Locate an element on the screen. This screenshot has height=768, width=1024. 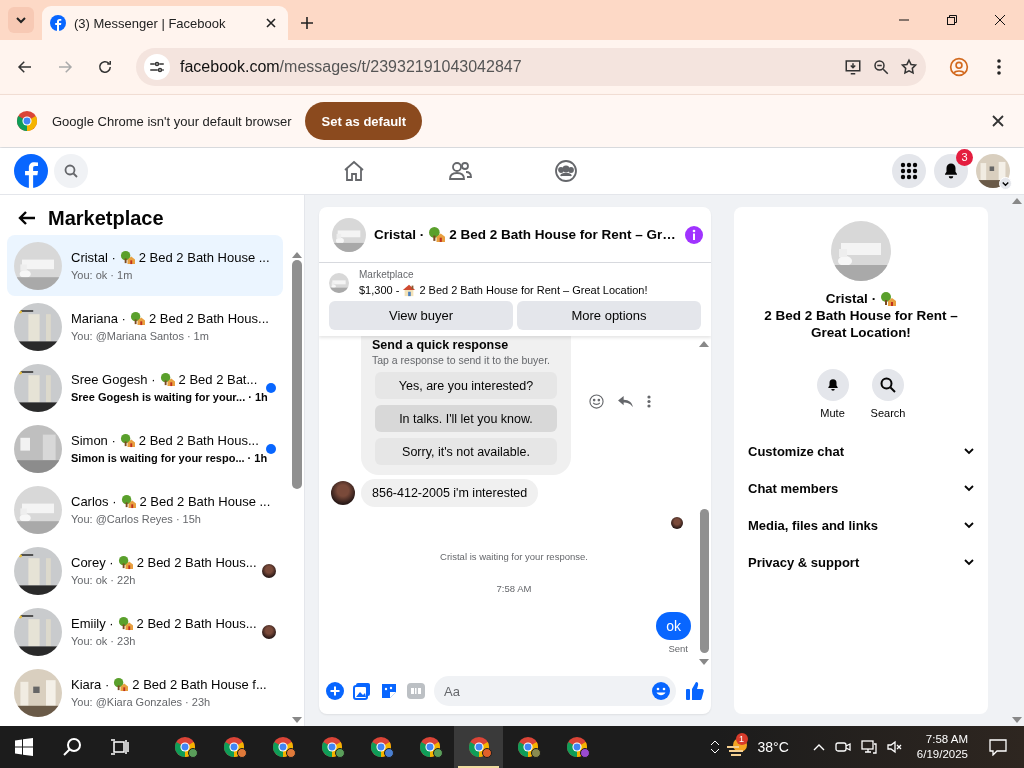
message-preview: You: ok is located at coordinates (89, 275).